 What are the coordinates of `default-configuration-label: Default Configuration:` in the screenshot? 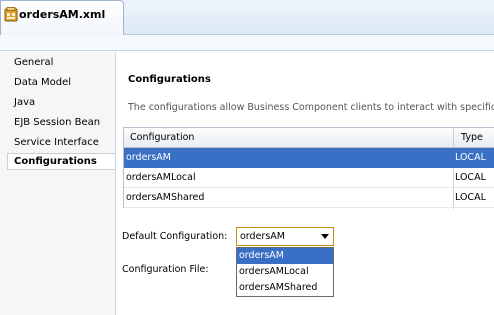 It's located at (175, 236).